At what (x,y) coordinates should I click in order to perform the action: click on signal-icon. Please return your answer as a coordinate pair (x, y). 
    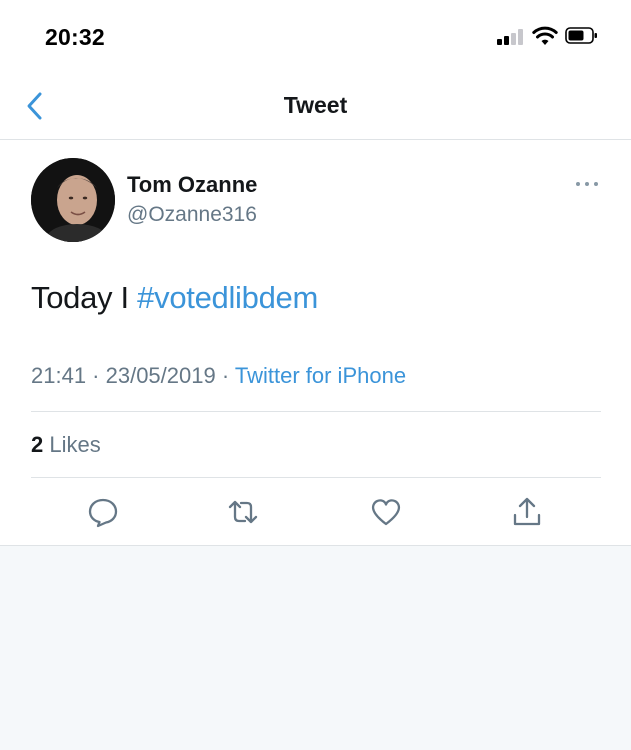
    Looking at the image, I should click on (511, 37).